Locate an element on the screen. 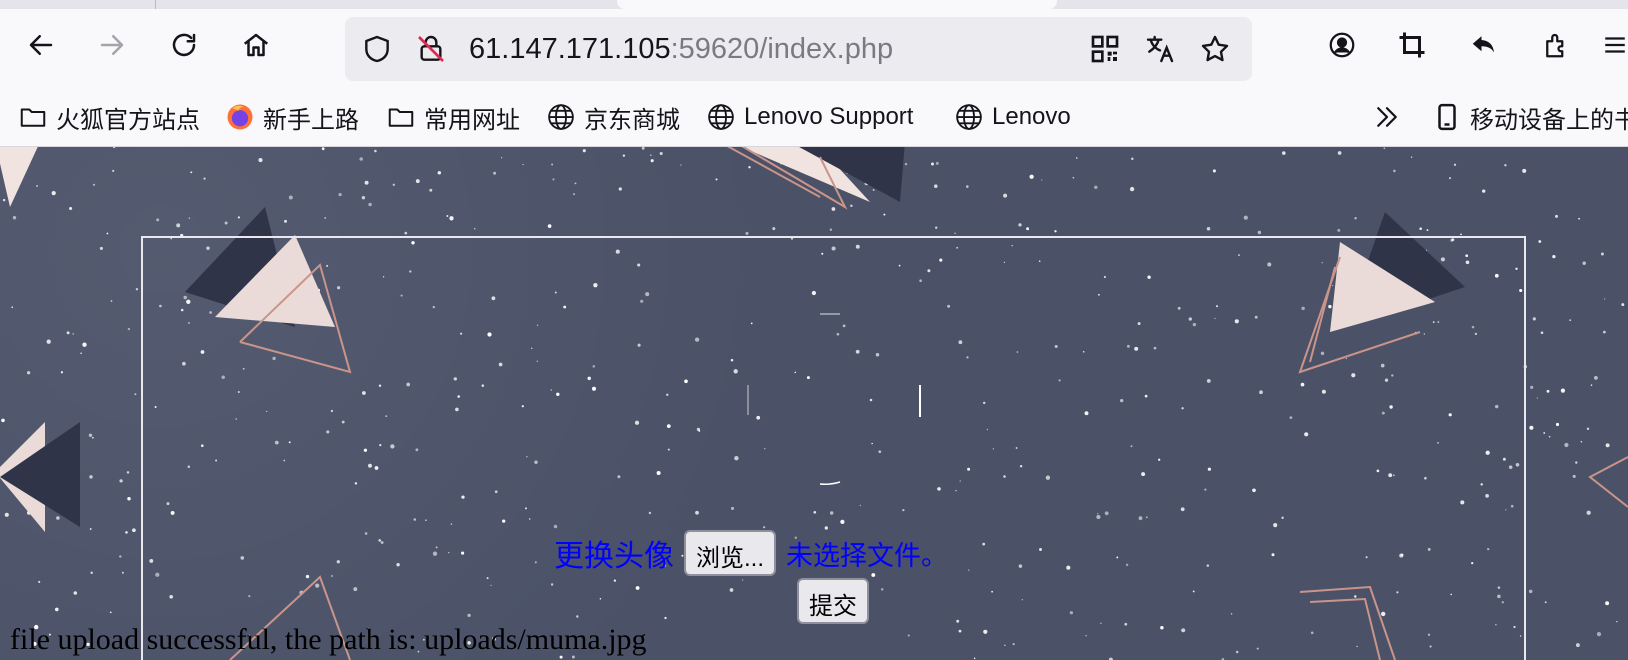 This screenshot has height=660, width=1628. double-chevron-icon is located at coordinates (1387, 117).